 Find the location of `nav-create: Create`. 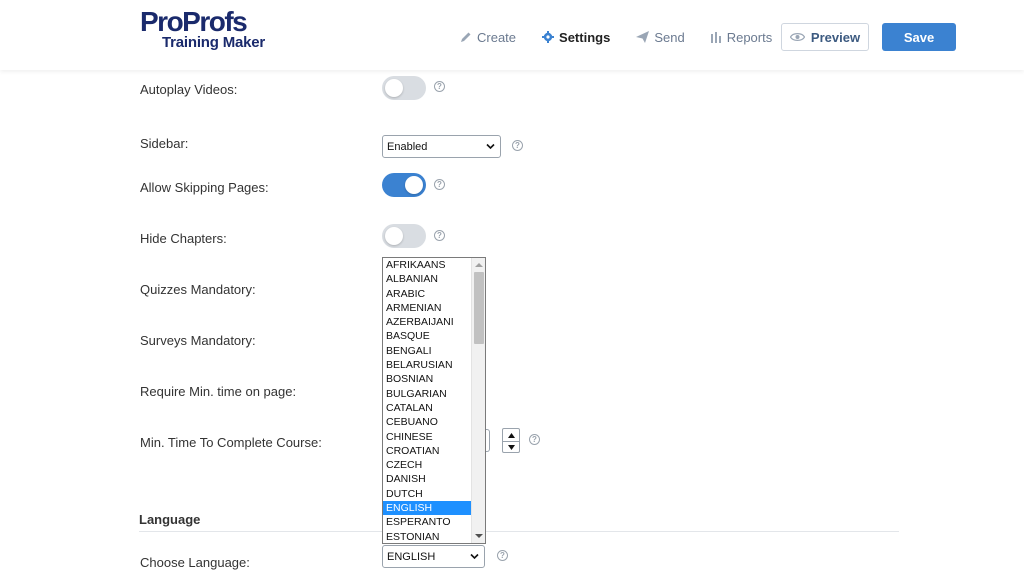

nav-create: Create is located at coordinates (488, 37).